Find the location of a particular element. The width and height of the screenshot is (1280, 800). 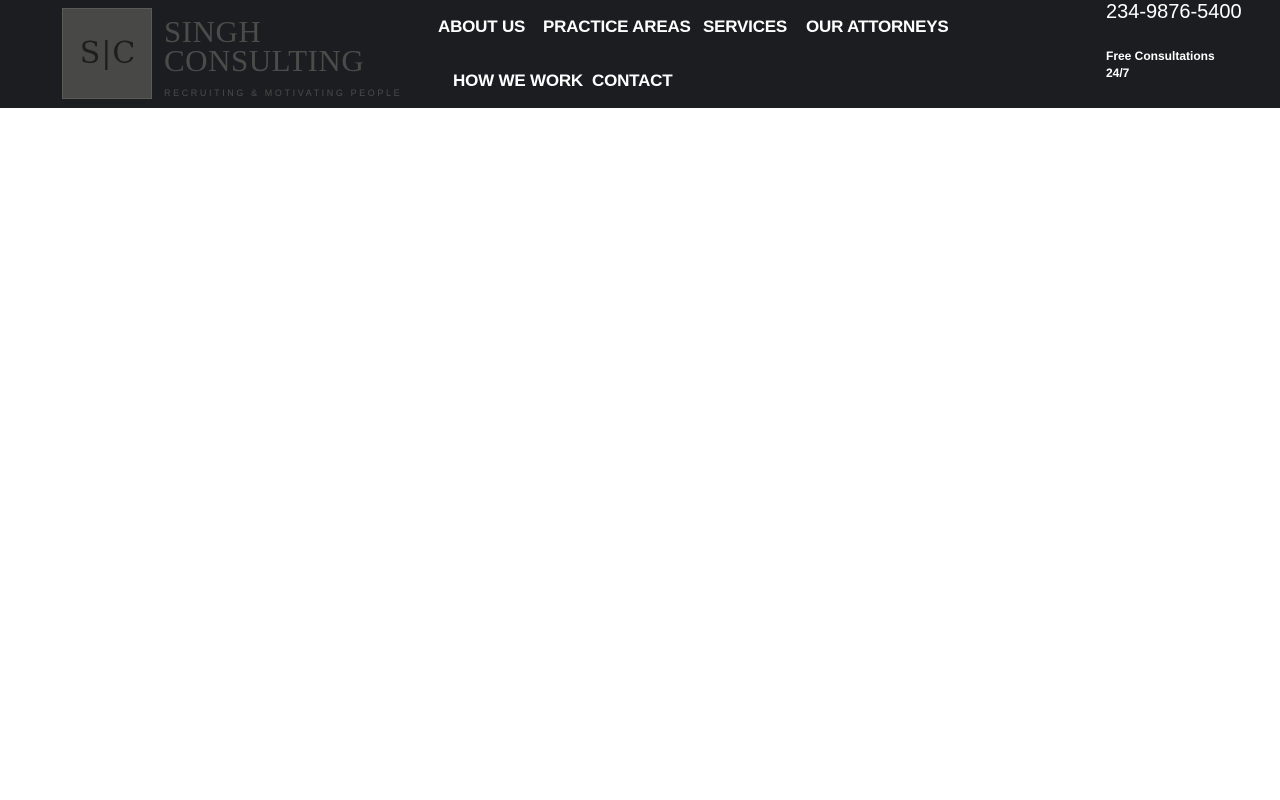

free-consultations-note: Free Consultations 24/7 is located at coordinates (1160, 64).